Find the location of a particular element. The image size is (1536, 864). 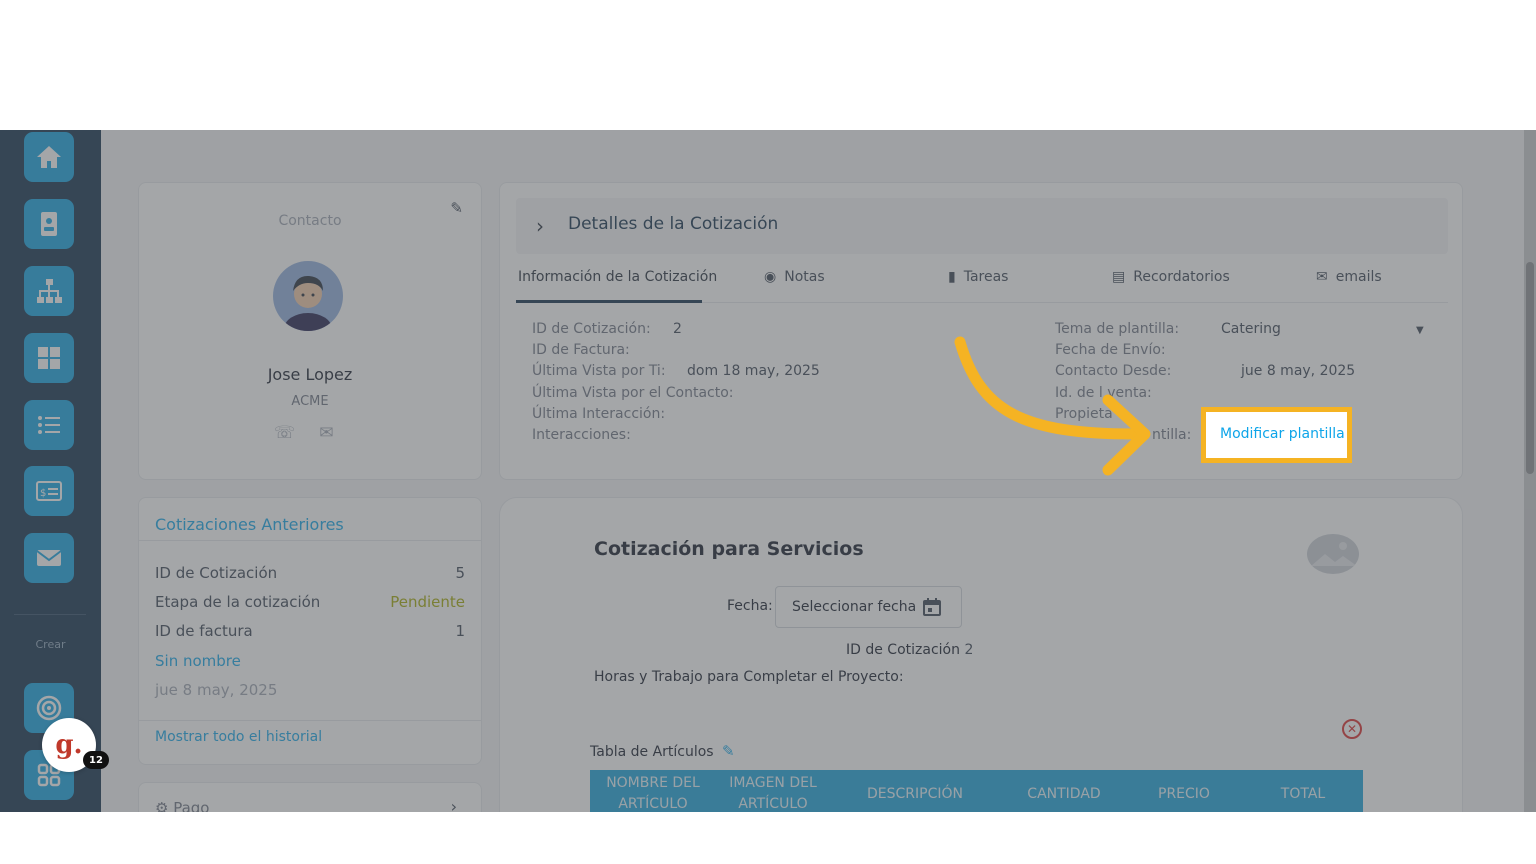

sidebar-contacts-button is located at coordinates (49, 224).